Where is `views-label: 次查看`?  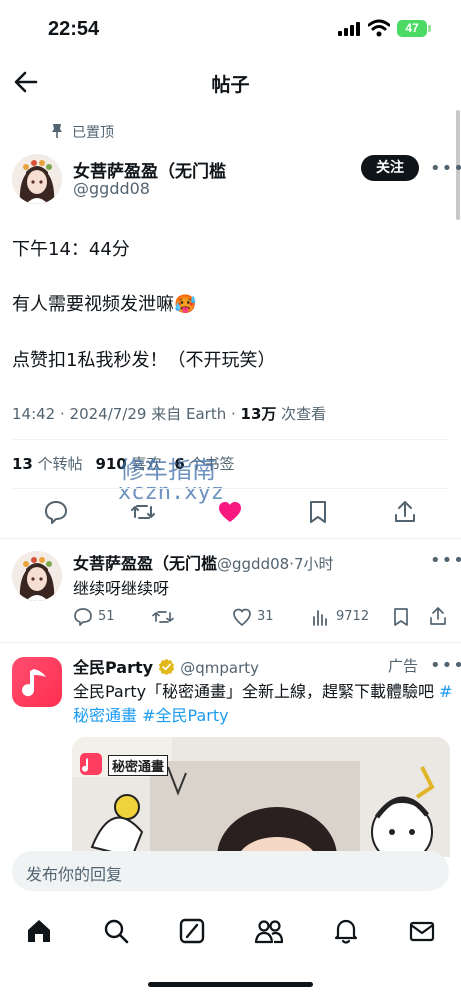
views-label: 次查看 is located at coordinates (301, 414).